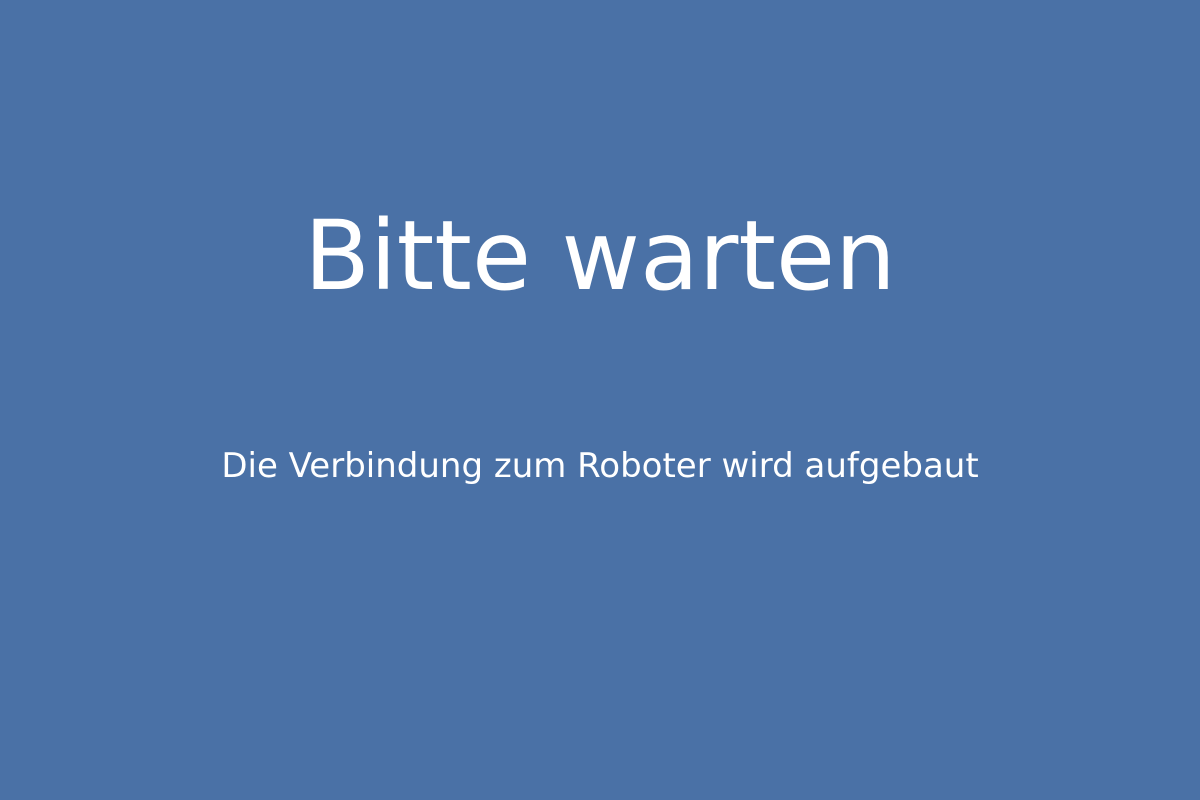 This screenshot has height=800, width=1200. Describe the element at coordinates (600, 256) in the screenshot. I see `wait-title: Bitte warten` at that location.